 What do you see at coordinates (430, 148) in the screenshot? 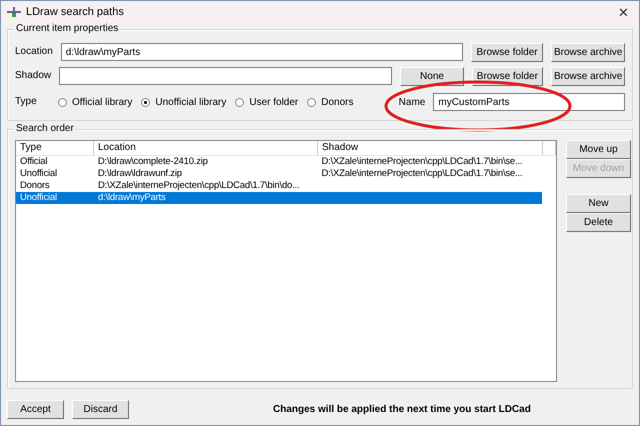
I see `column-header: Shadow` at bounding box center [430, 148].